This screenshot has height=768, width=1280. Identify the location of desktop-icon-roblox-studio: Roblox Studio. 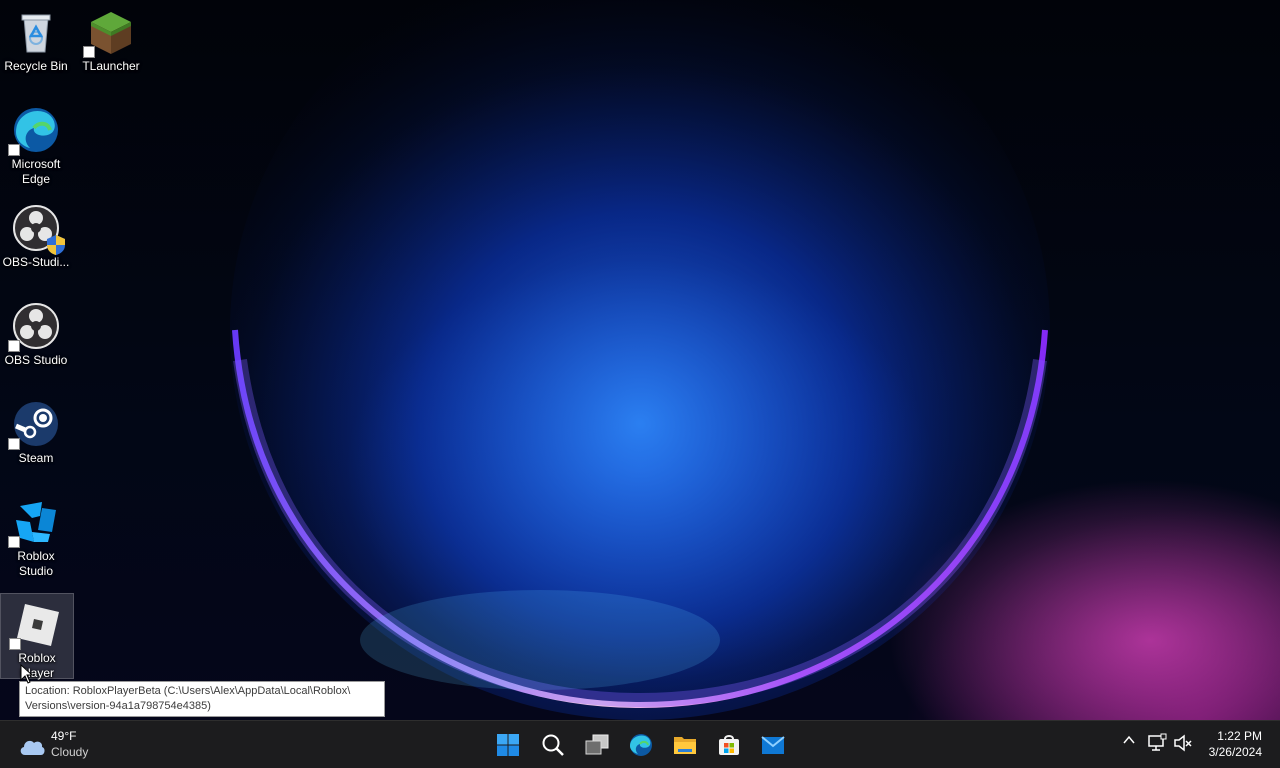
(36, 535).